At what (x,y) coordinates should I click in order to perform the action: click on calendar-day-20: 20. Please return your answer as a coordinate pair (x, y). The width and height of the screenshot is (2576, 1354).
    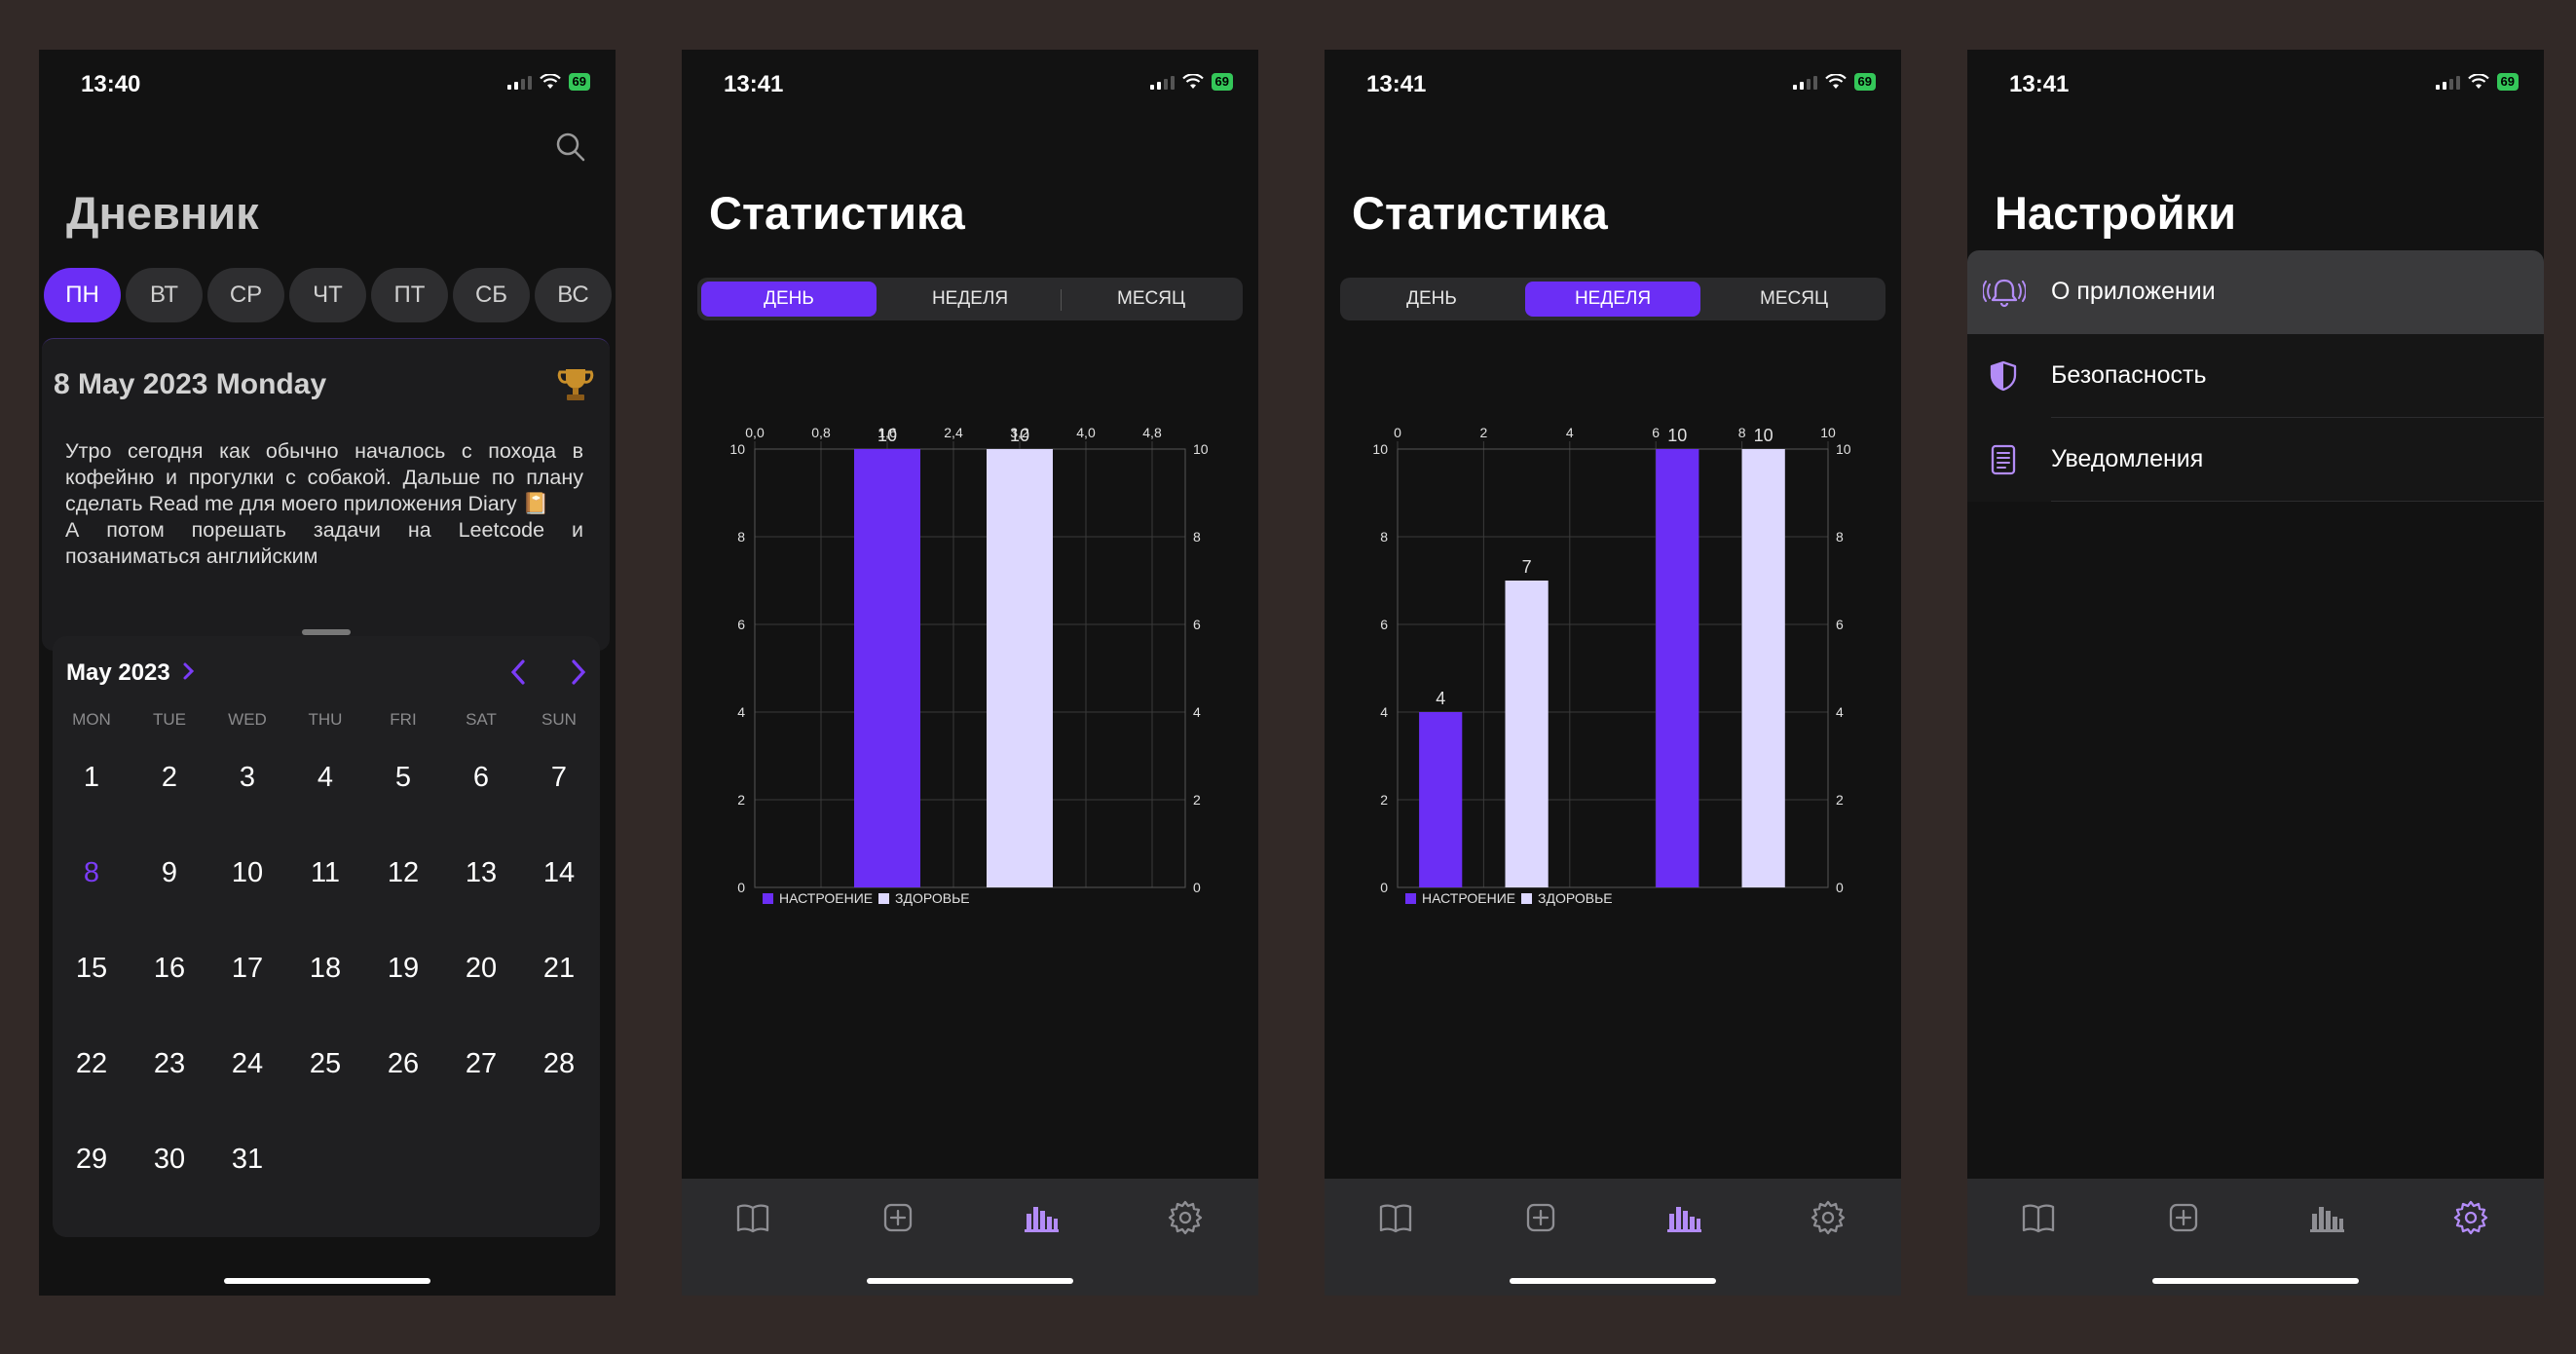
    Looking at the image, I should click on (481, 984).